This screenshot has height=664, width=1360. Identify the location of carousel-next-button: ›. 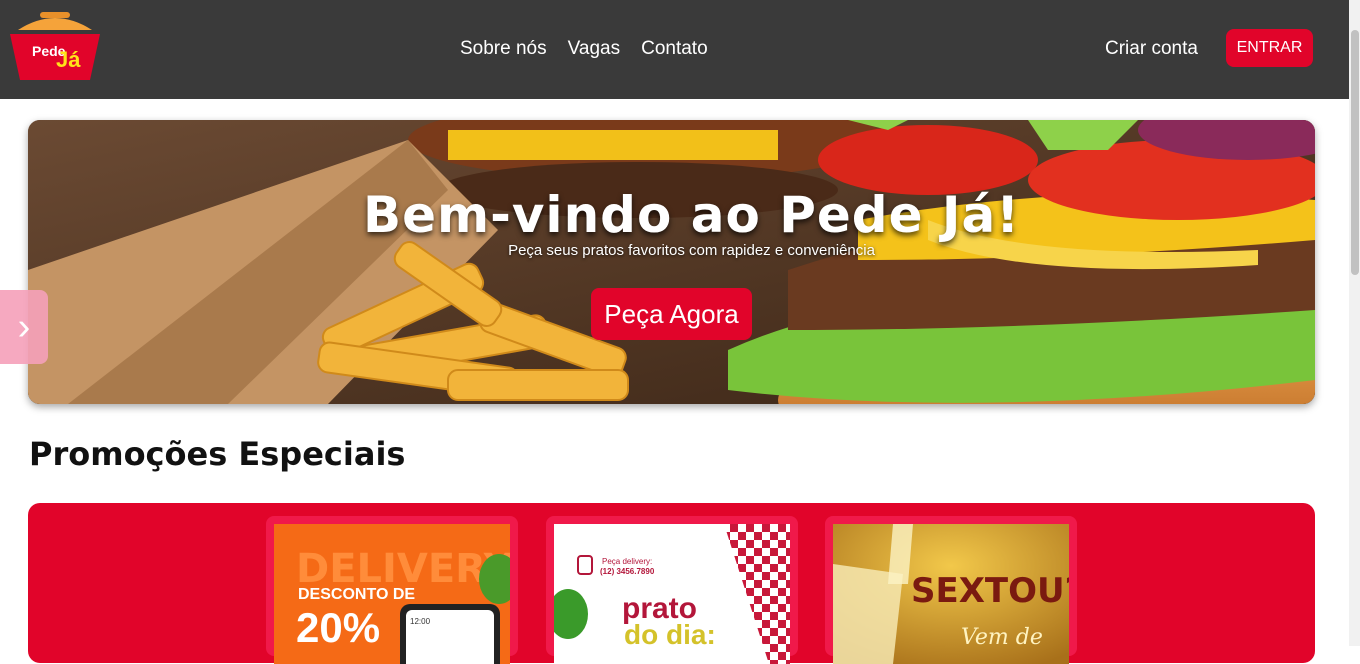
(24, 327).